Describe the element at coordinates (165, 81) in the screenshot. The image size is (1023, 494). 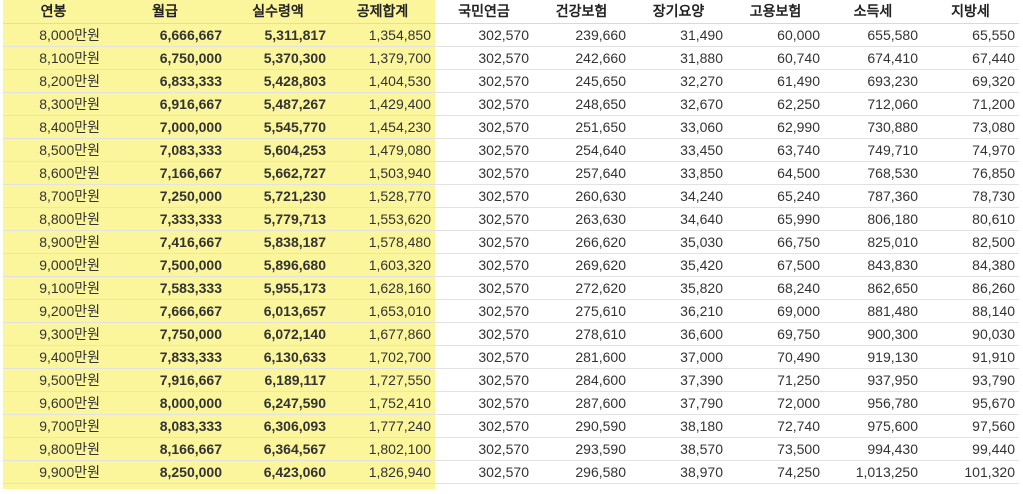
I see `cell-monthly-salary: 6,833,333` at that location.